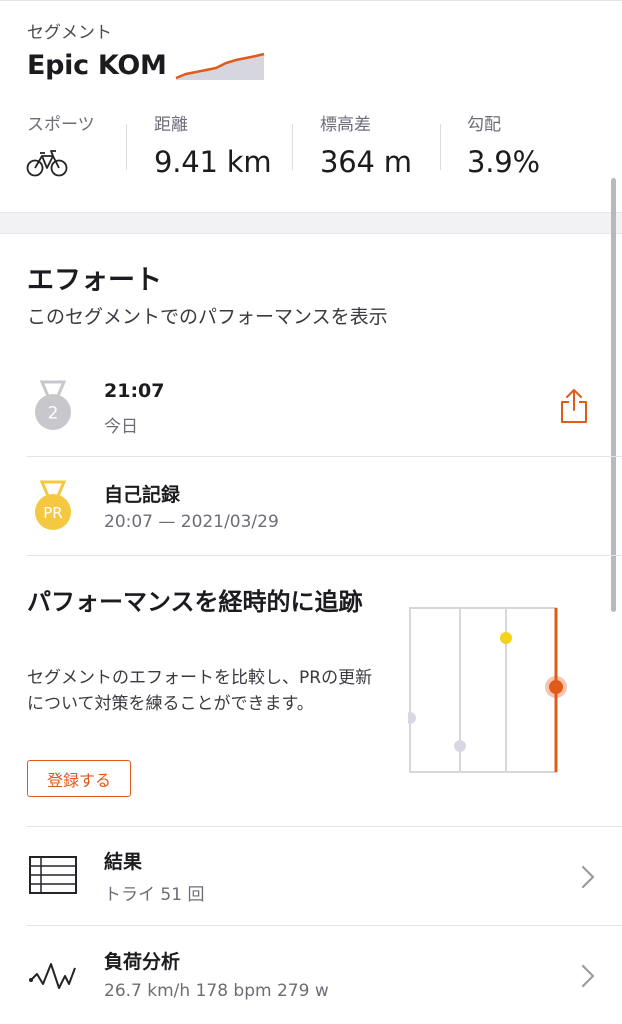 The width and height of the screenshot is (622, 1024). I want to click on stat-distance: 距離 9.41 km, so click(213, 144).